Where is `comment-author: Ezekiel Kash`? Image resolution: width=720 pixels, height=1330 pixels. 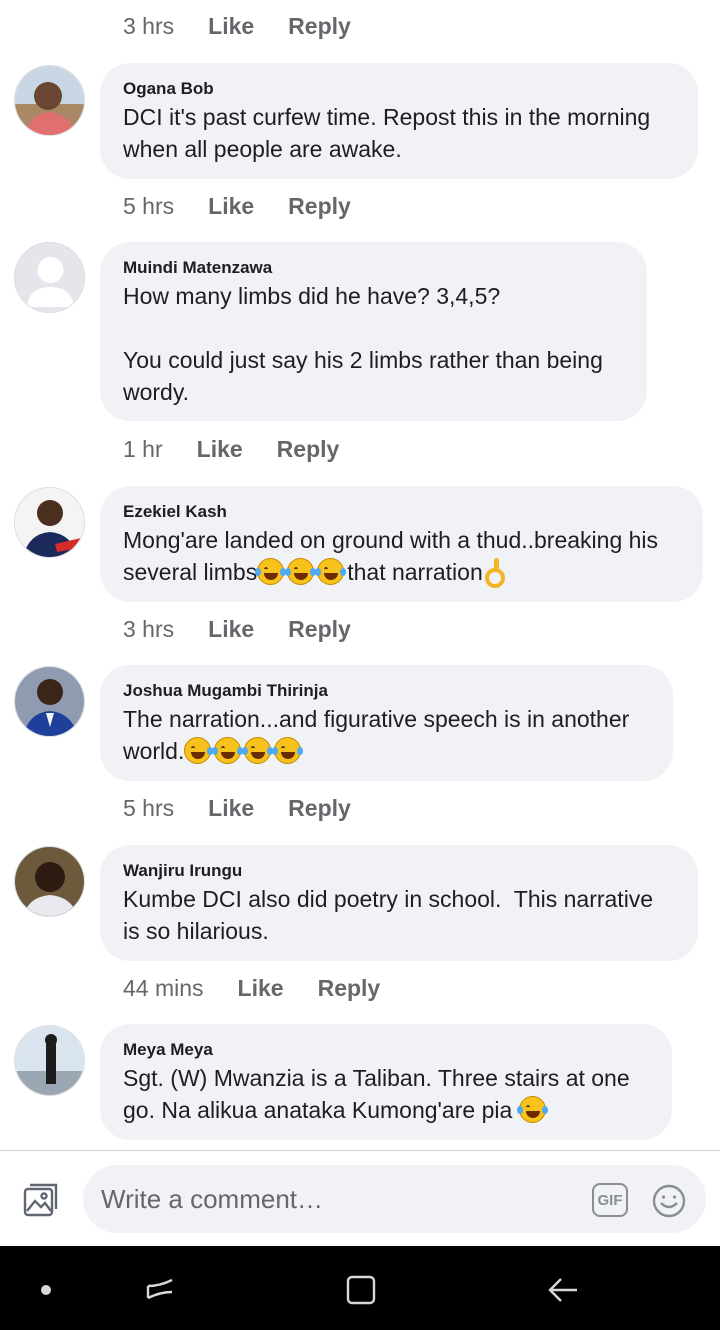
comment-author: Ezekiel Kash is located at coordinates (402, 512).